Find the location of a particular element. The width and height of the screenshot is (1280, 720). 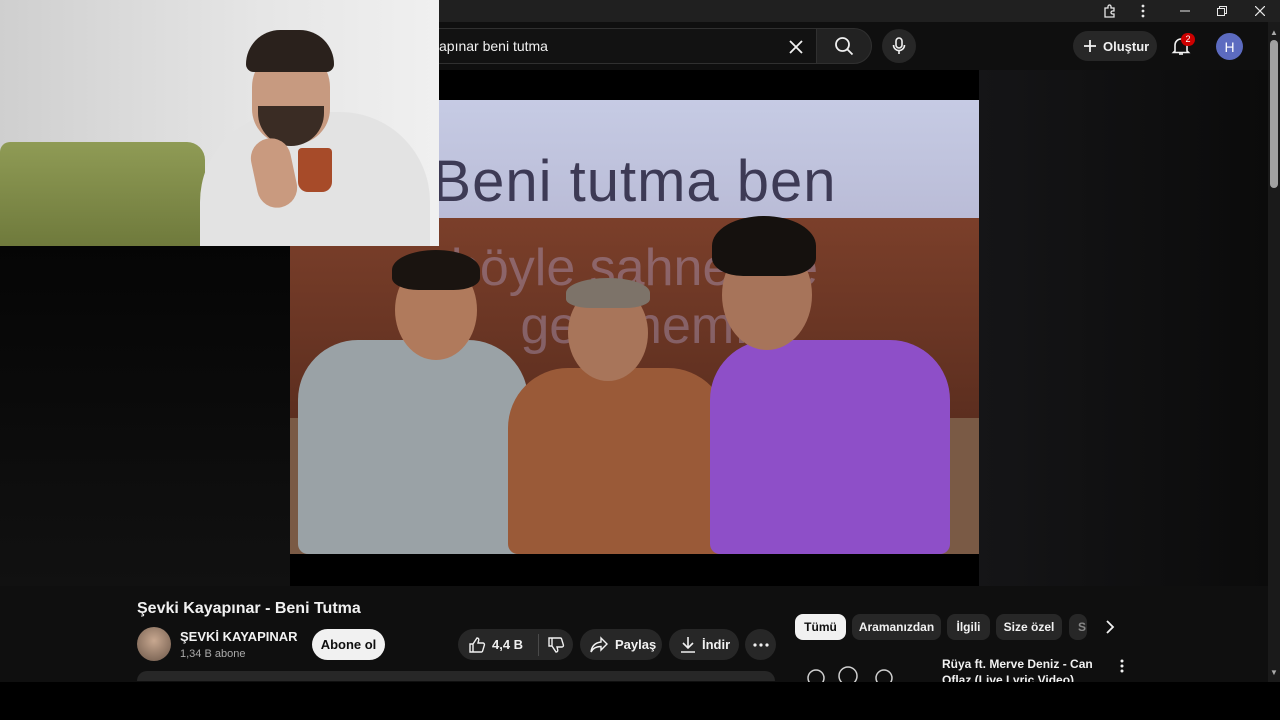

screen-bottom-bar is located at coordinates (640, 701).